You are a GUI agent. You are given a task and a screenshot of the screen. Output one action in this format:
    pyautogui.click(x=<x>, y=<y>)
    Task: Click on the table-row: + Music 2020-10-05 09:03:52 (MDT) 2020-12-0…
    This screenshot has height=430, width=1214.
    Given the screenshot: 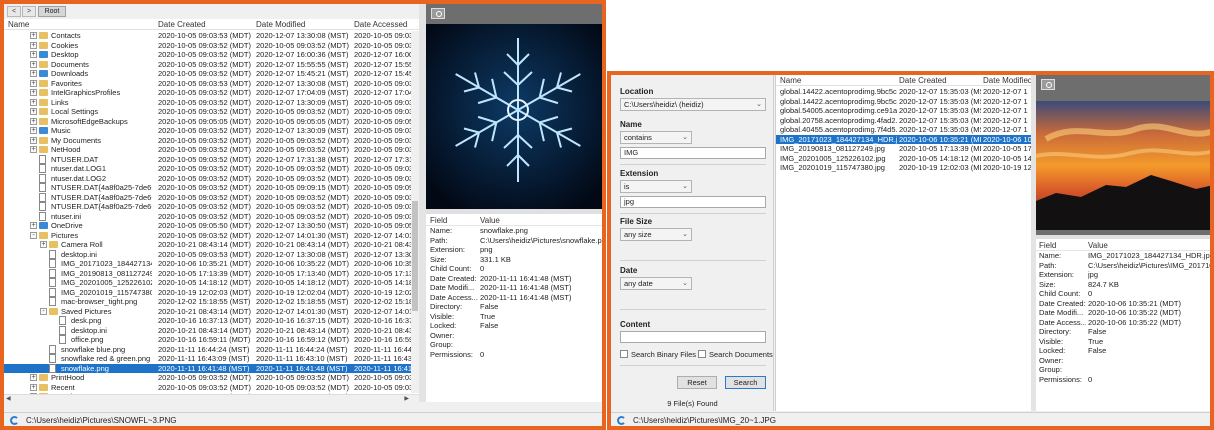 What is the action you would take?
    pyautogui.click(x=211, y=131)
    